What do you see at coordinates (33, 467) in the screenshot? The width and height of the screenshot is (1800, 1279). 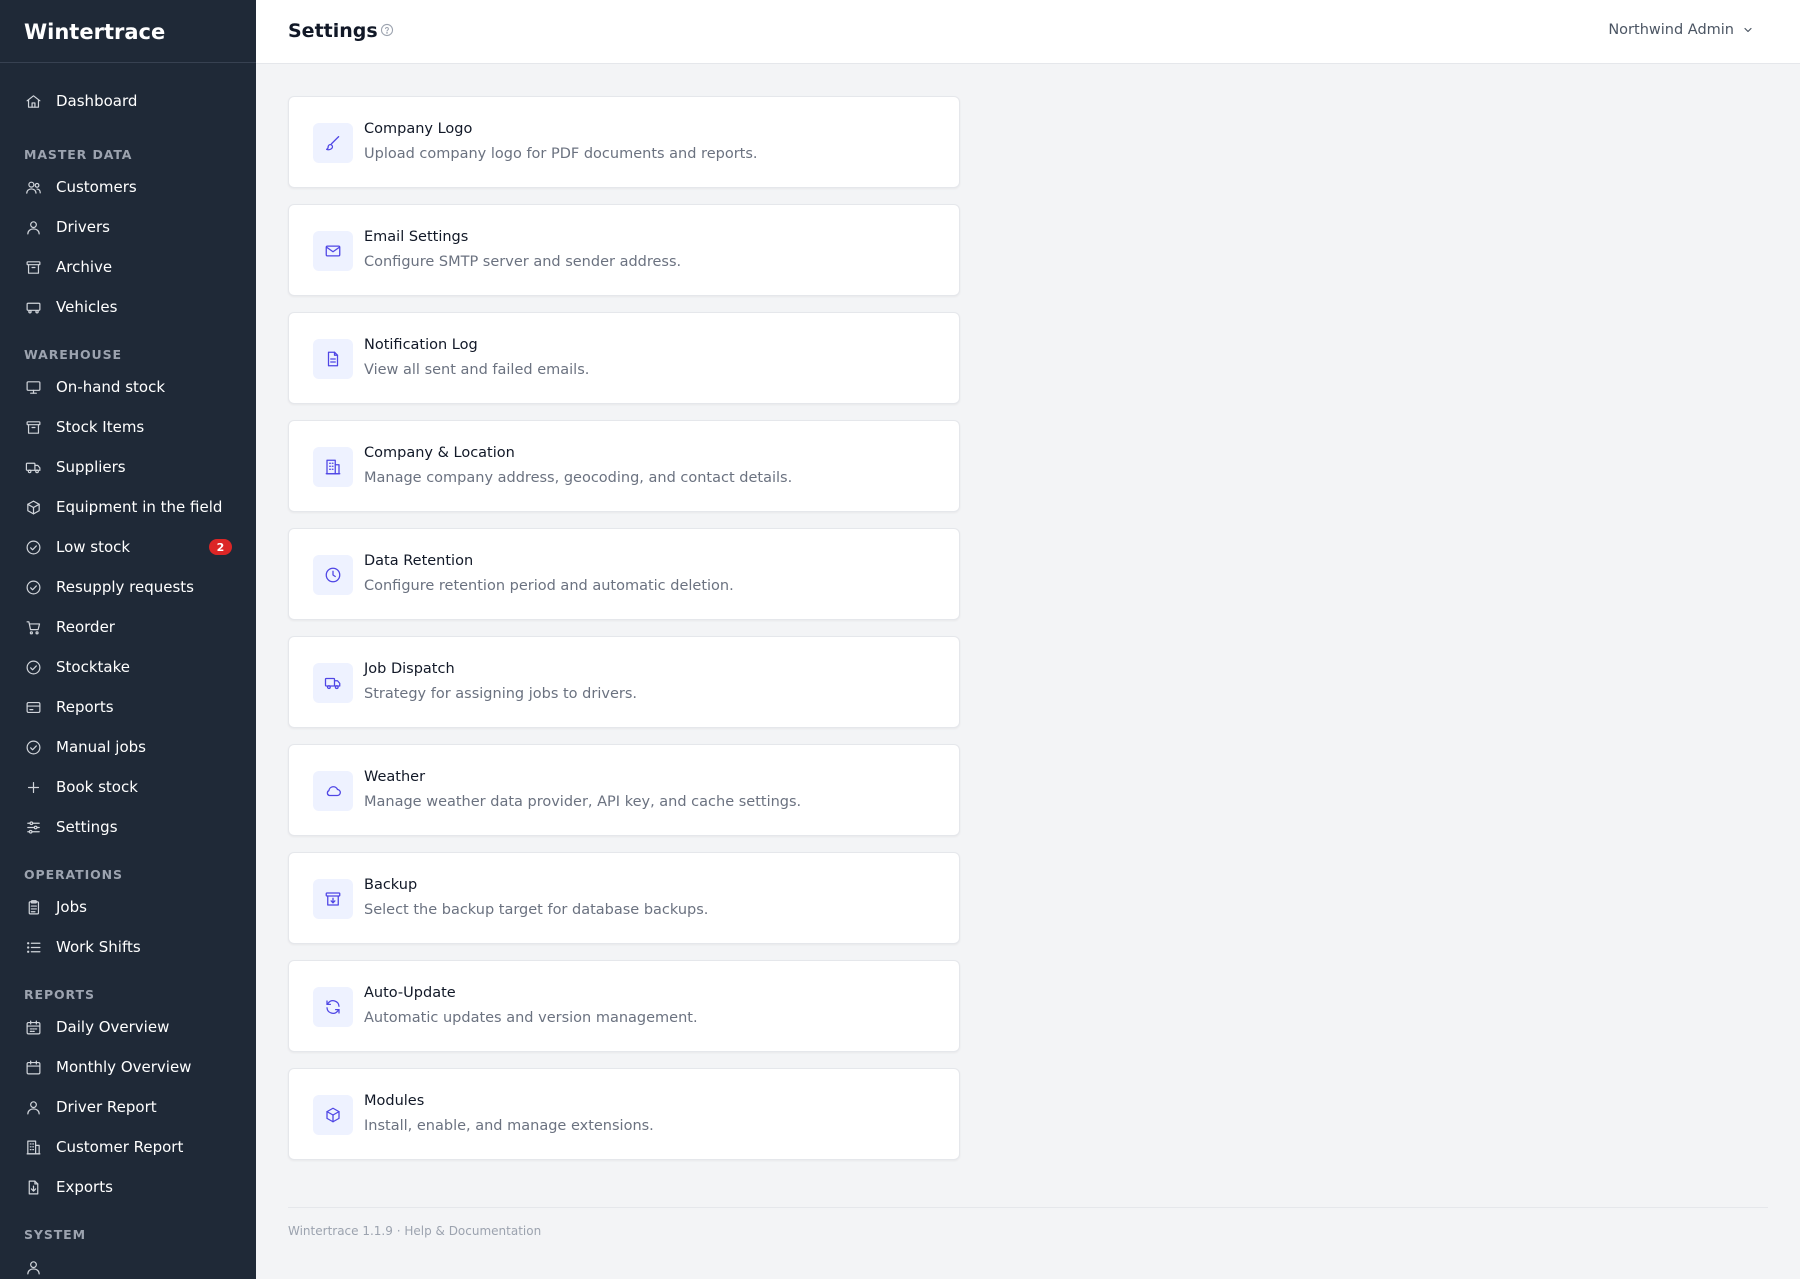 I see `truck-icon` at bounding box center [33, 467].